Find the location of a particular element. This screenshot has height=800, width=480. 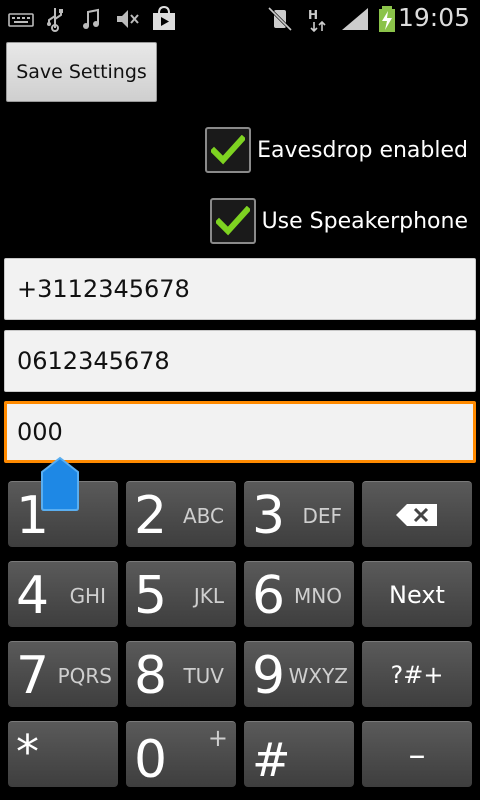

backspace-key is located at coordinates (417, 514).